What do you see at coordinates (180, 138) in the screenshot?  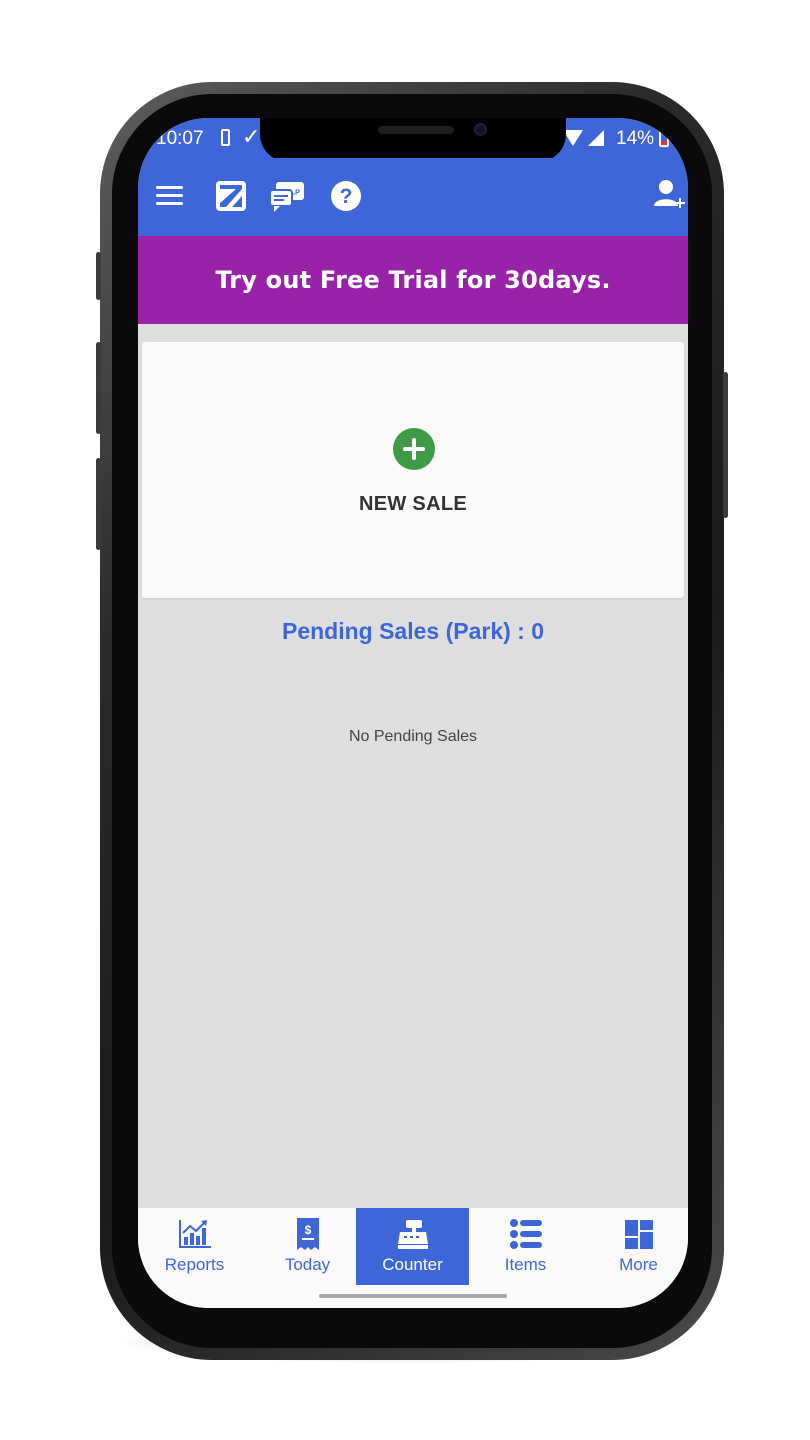 I see `status-time: 10:07` at bounding box center [180, 138].